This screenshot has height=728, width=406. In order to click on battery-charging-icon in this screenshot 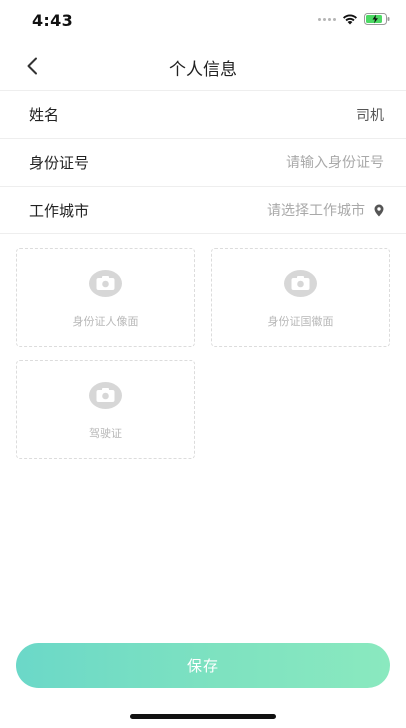, I will do `click(377, 19)`.